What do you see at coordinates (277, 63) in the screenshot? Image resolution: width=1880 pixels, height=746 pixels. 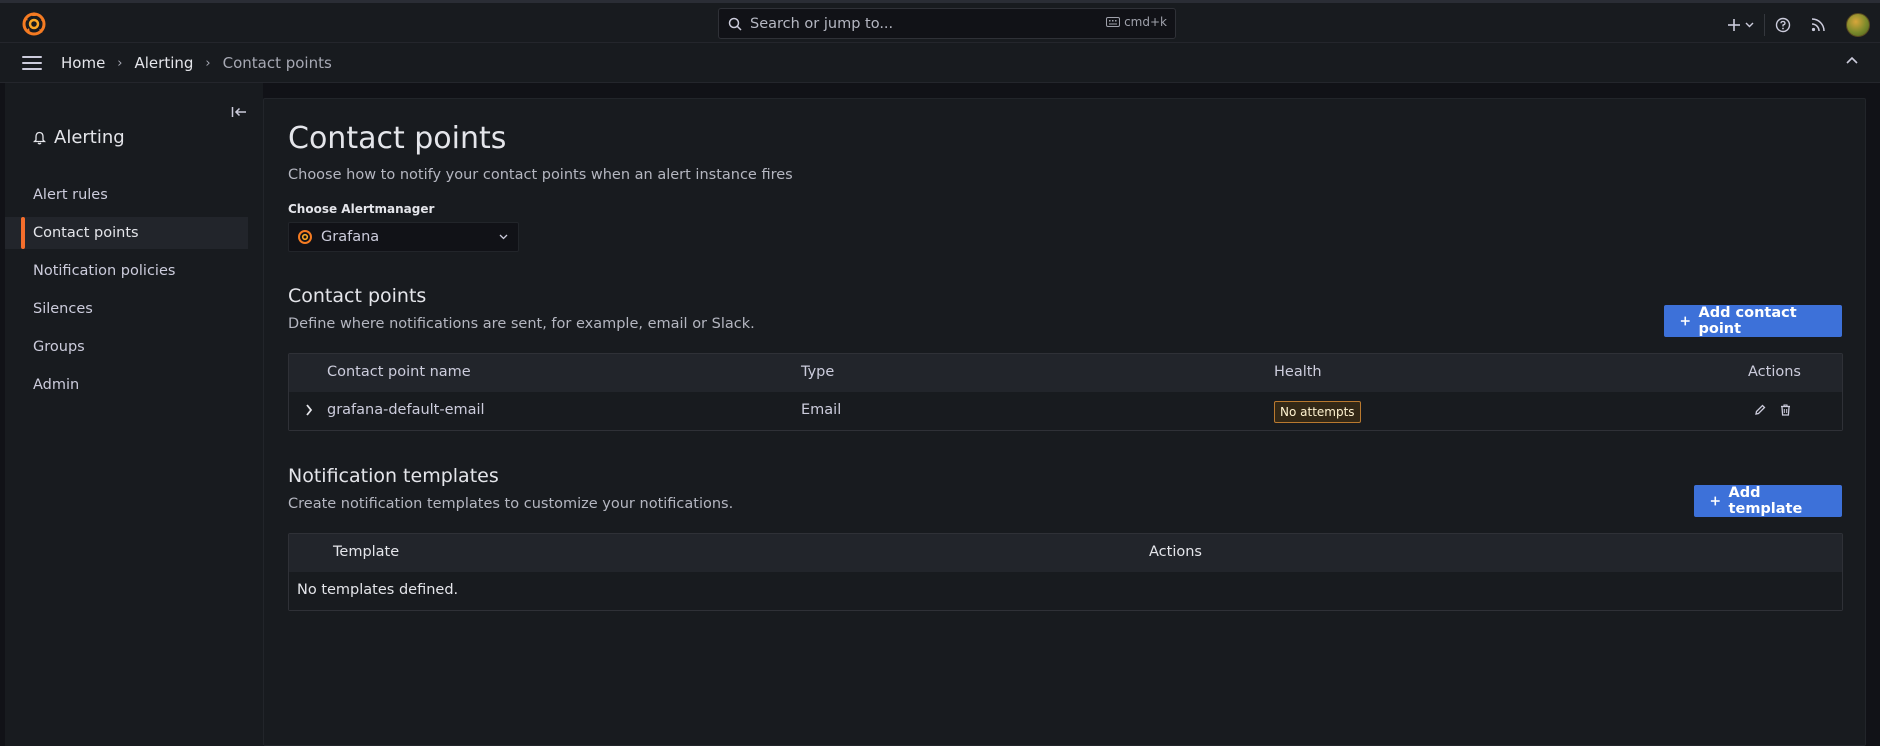 I see `breadcrumb-current: Contact points` at bounding box center [277, 63].